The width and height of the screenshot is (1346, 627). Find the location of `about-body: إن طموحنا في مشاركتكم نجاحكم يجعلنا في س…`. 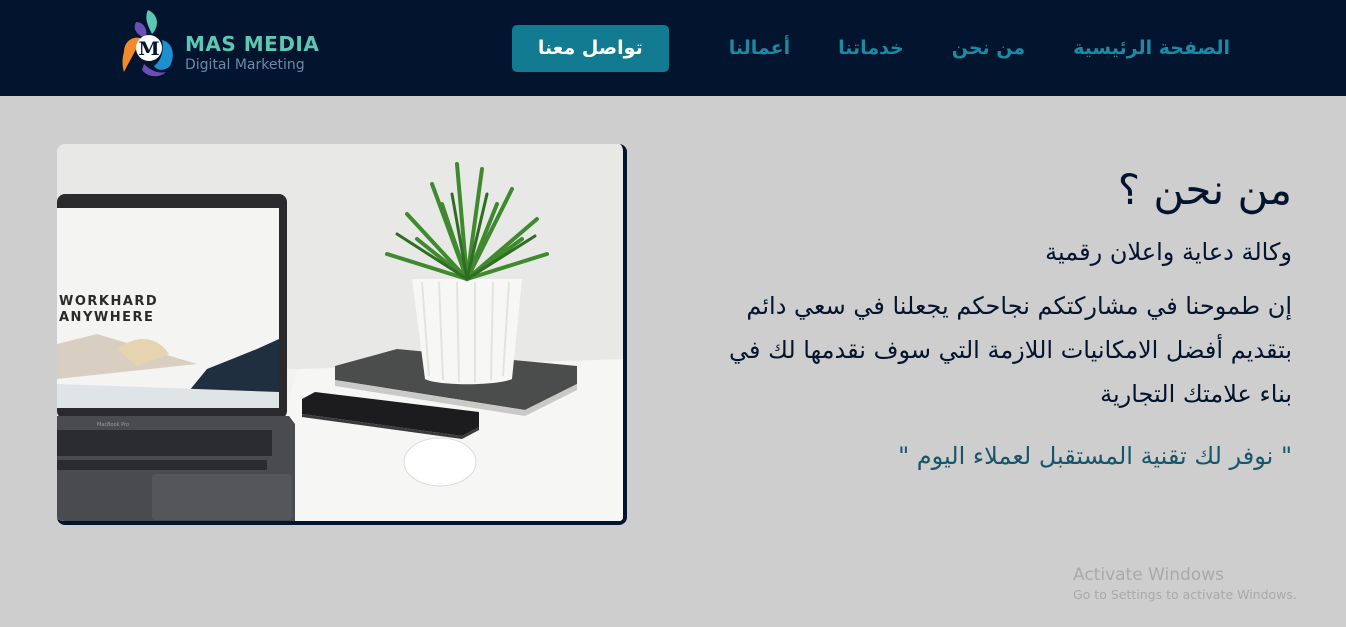

about-body: إن طموحنا في مشاركتكم نجاحكم يجعلنا في س… is located at coordinates (1010, 350).